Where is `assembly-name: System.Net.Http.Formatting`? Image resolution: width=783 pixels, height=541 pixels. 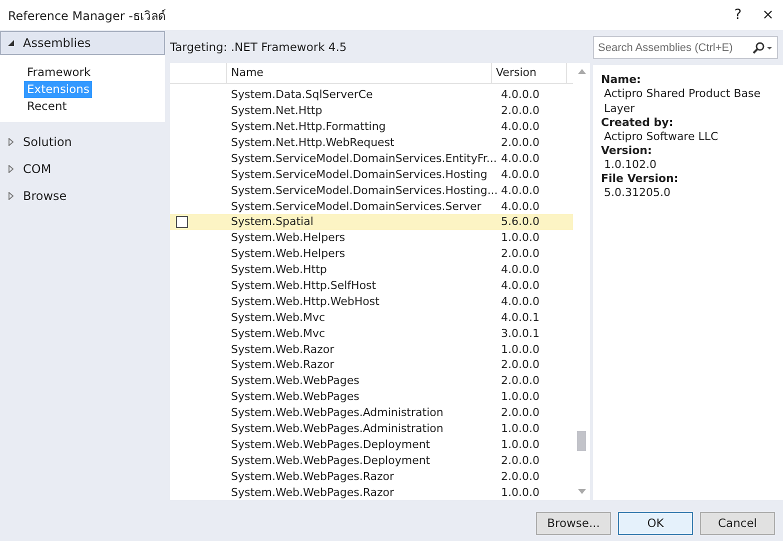 assembly-name: System.Net.Http.Formatting is located at coordinates (308, 127).